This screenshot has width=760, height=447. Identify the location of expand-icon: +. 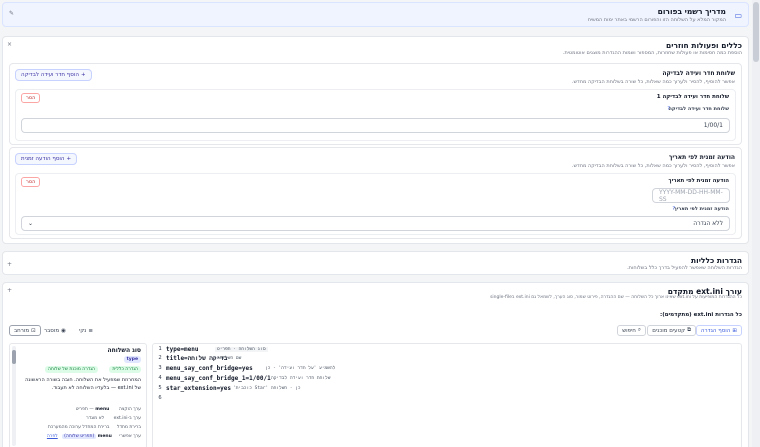
(9, 264).